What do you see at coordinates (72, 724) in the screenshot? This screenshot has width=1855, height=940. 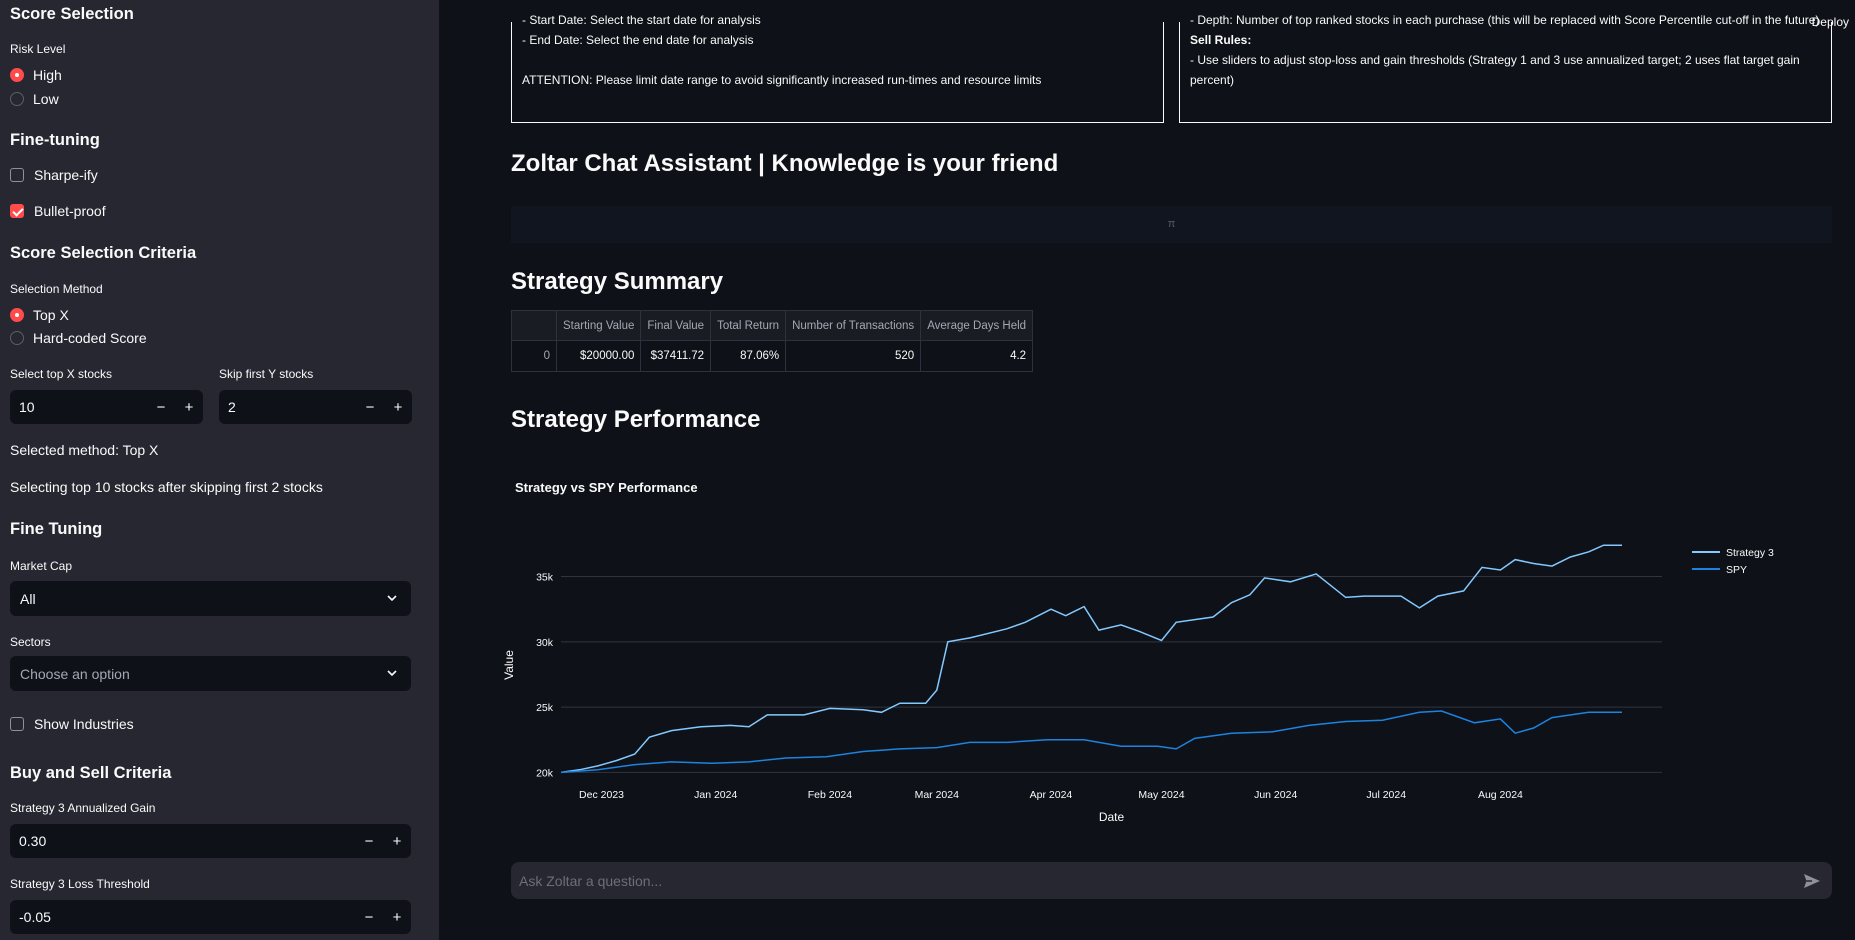 I see `show-industries-checkbox: Show Industries` at bounding box center [72, 724].